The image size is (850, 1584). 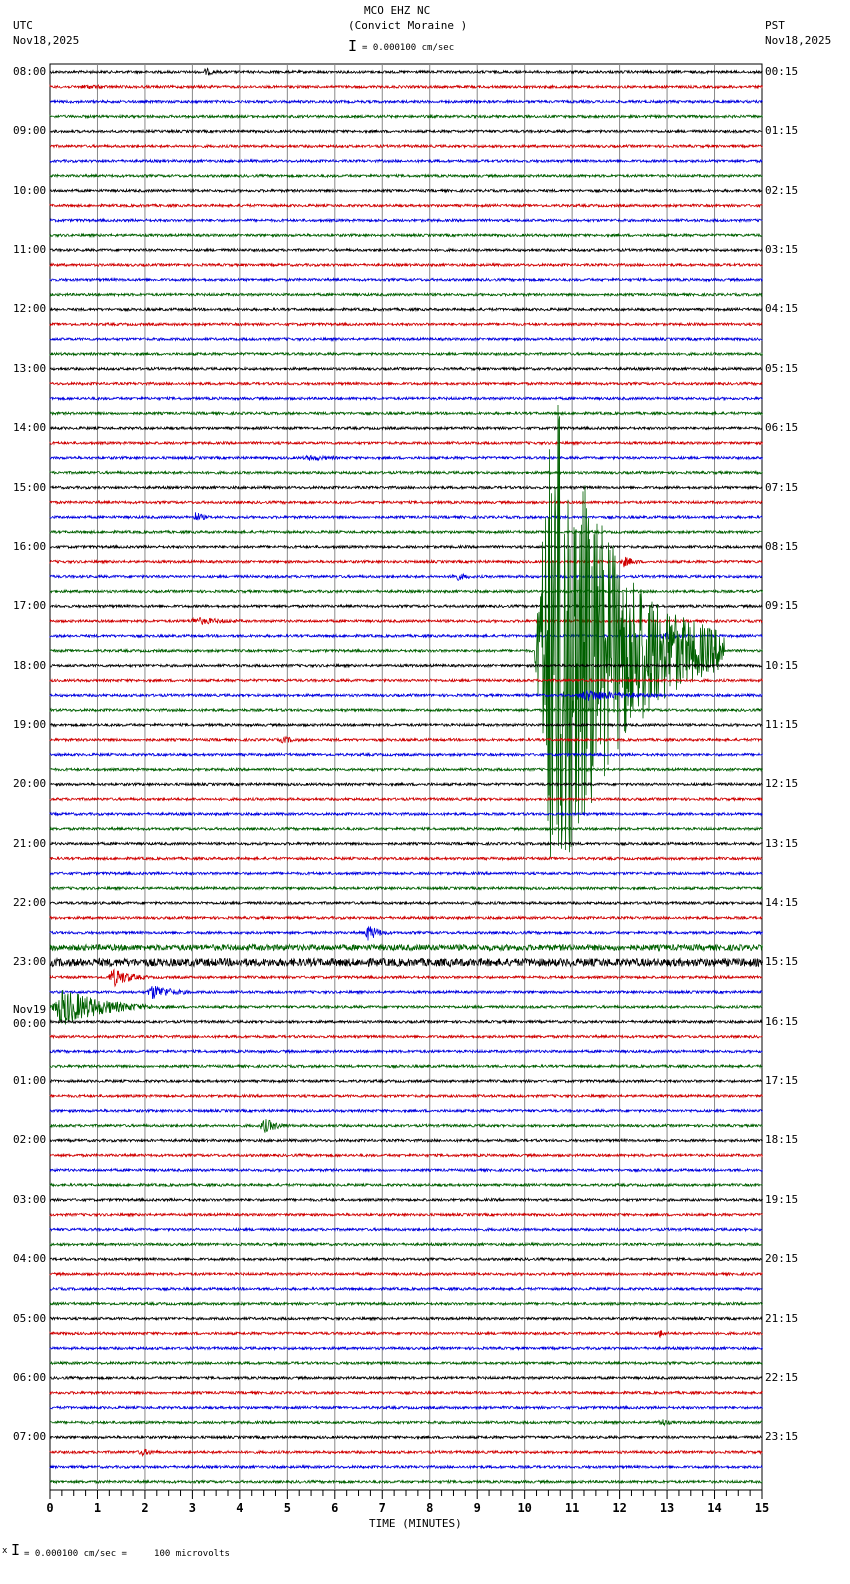 I want to click on x-tick-label: 5, so click(x=287, y=1508).